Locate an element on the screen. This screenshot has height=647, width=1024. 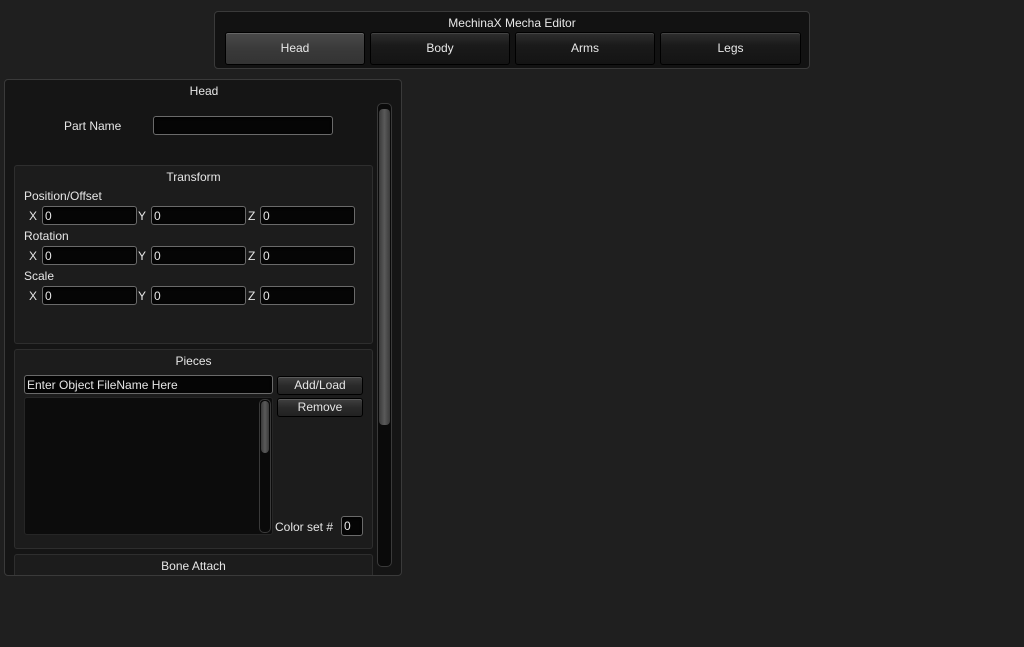
rotation-x-input is located at coordinates (89, 255).